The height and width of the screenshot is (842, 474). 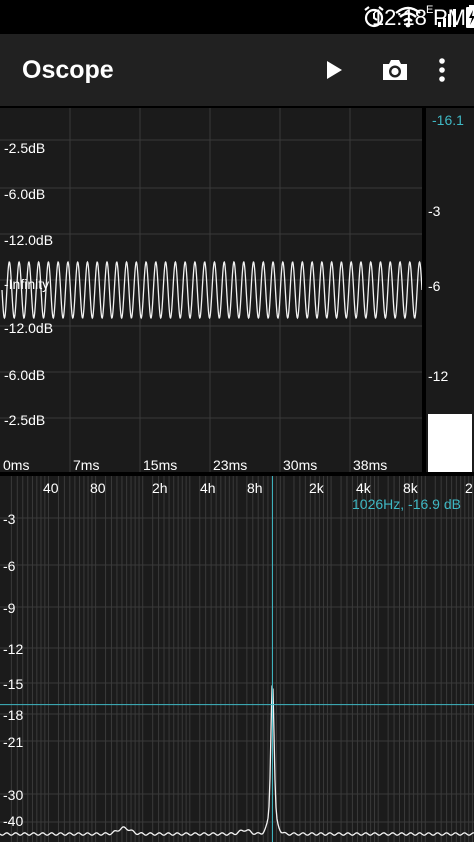 What do you see at coordinates (406, 504) in the screenshot?
I see `cursor-readout: 1026Hz, -16.9 dB` at bounding box center [406, 504].